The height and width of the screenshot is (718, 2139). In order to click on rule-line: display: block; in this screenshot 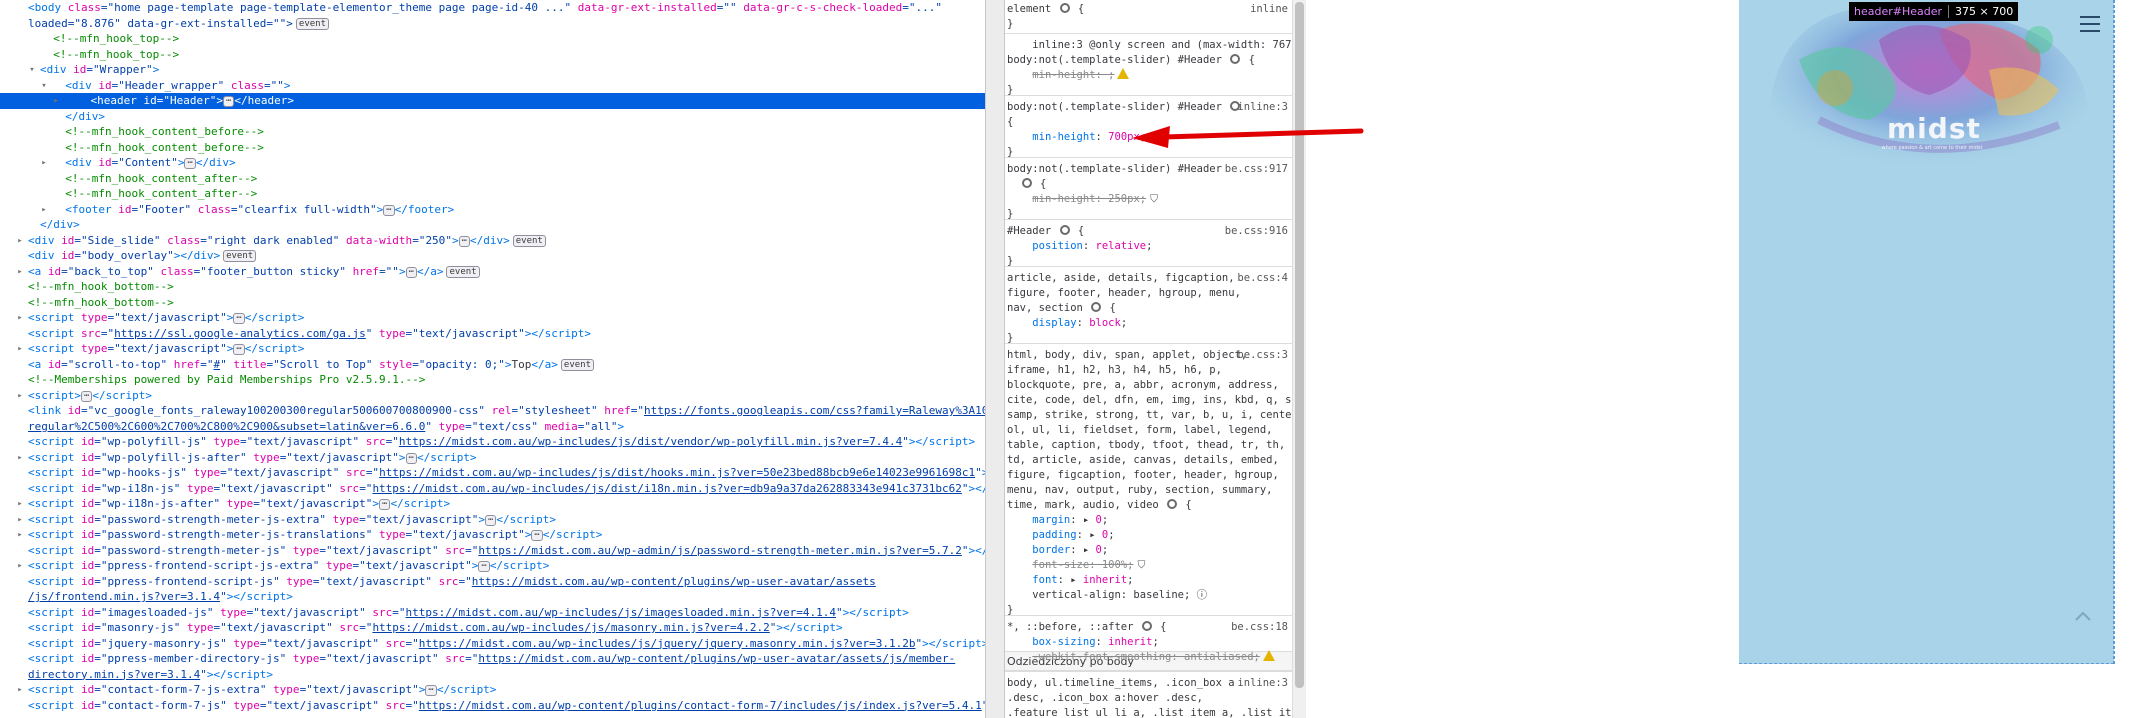, I will do `click(1148, 323)`.